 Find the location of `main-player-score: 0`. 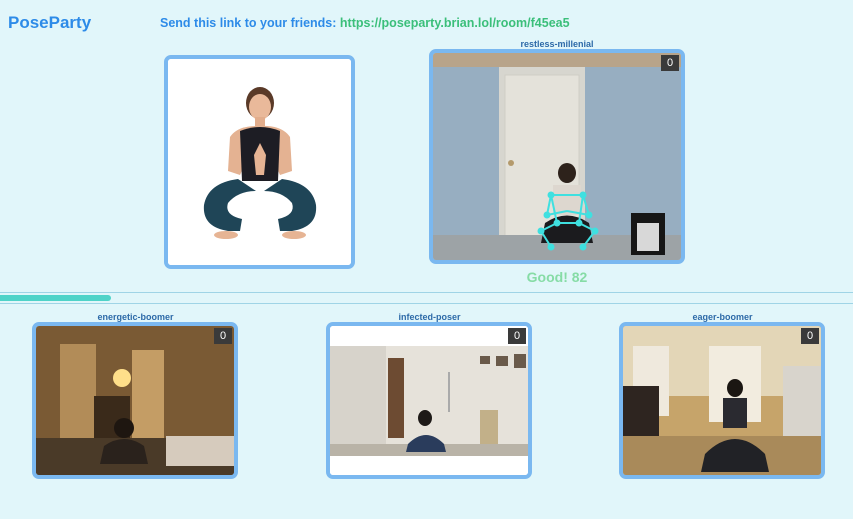

main-player-score: 0 is located at coordinates (670, 63).